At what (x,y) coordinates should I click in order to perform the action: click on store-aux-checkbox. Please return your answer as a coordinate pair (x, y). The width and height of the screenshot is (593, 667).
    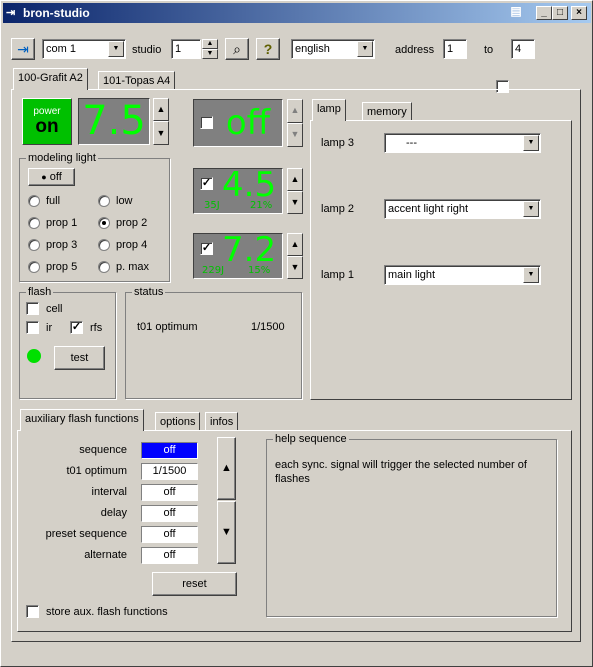
    Looking at the image, I should click on (32, 611).